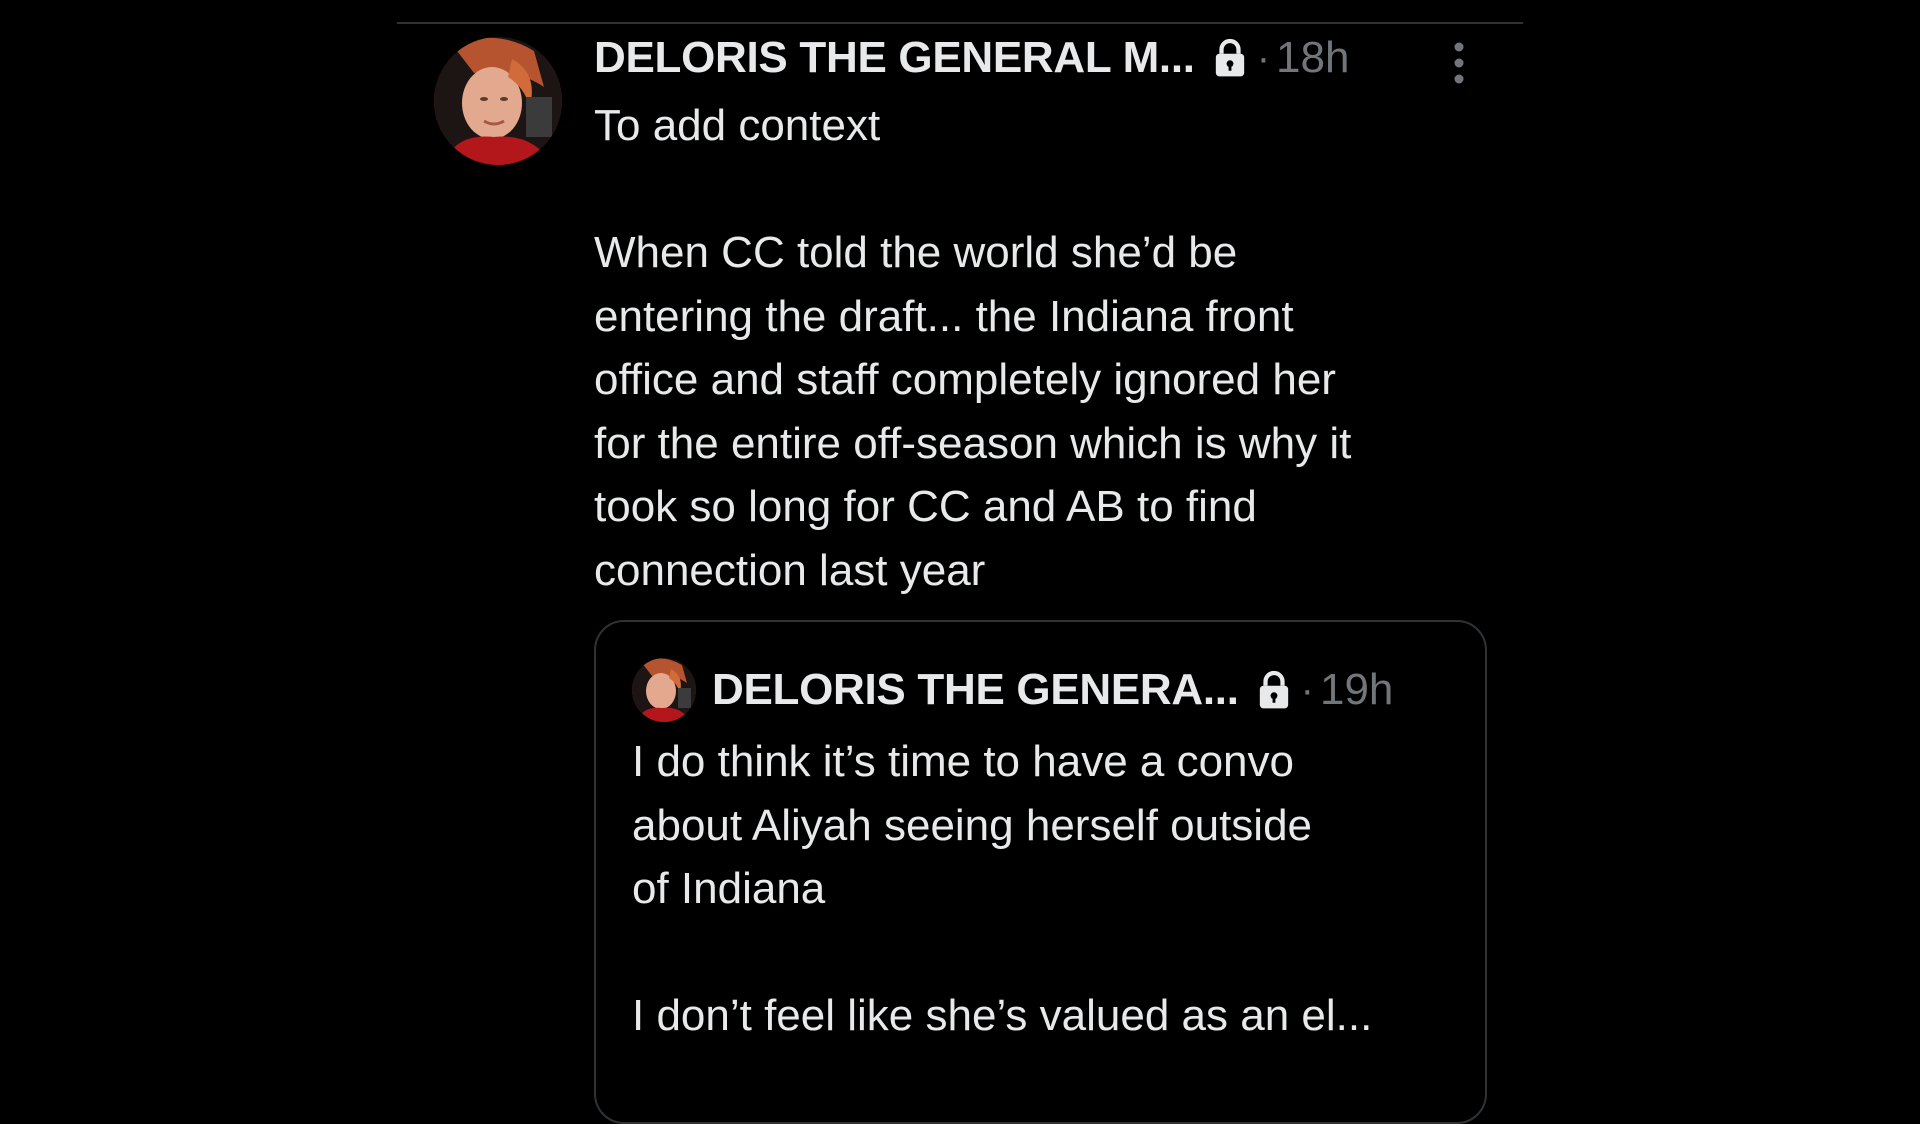  Describe the element at coordinates (960, 23) in the screenshot. I see `timeline-divider` at that location.